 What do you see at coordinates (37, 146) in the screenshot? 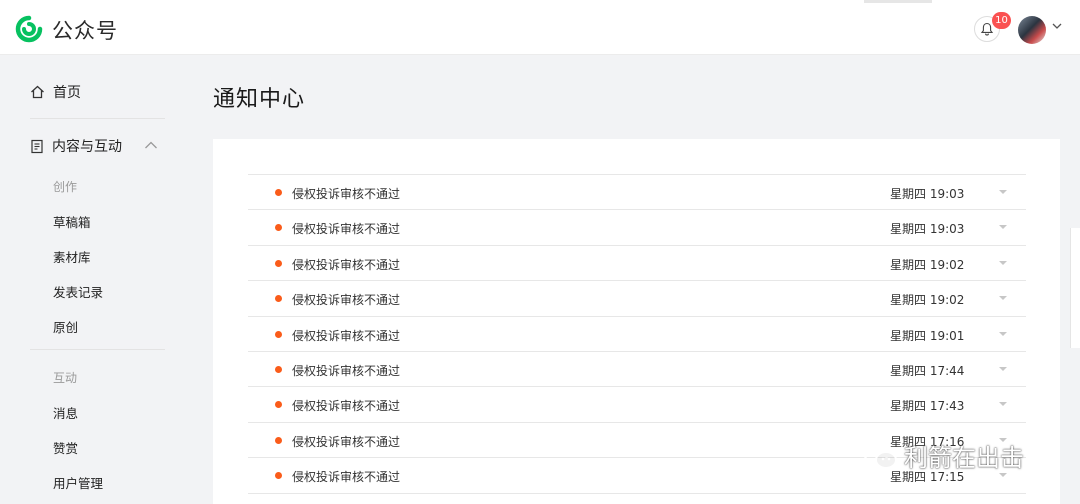
I see `document-icon` at bounding box center [37, 146].